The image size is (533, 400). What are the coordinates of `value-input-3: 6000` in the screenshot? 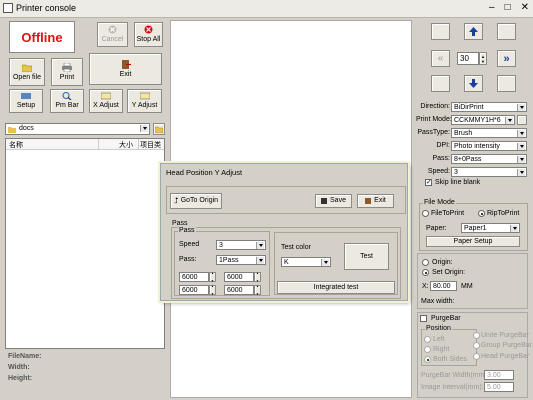 It's located at (194, 290).